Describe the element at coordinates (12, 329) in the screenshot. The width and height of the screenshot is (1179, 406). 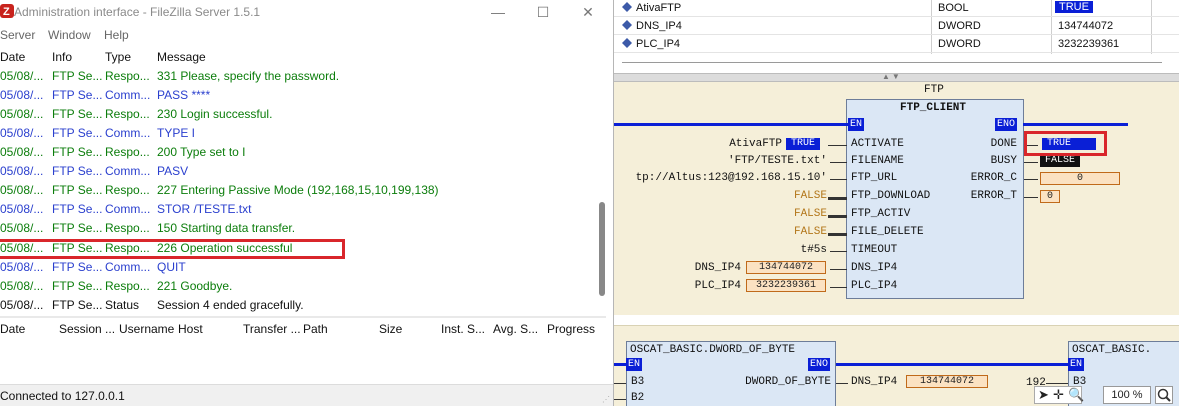
I see `col-session-date: Date` at that location.